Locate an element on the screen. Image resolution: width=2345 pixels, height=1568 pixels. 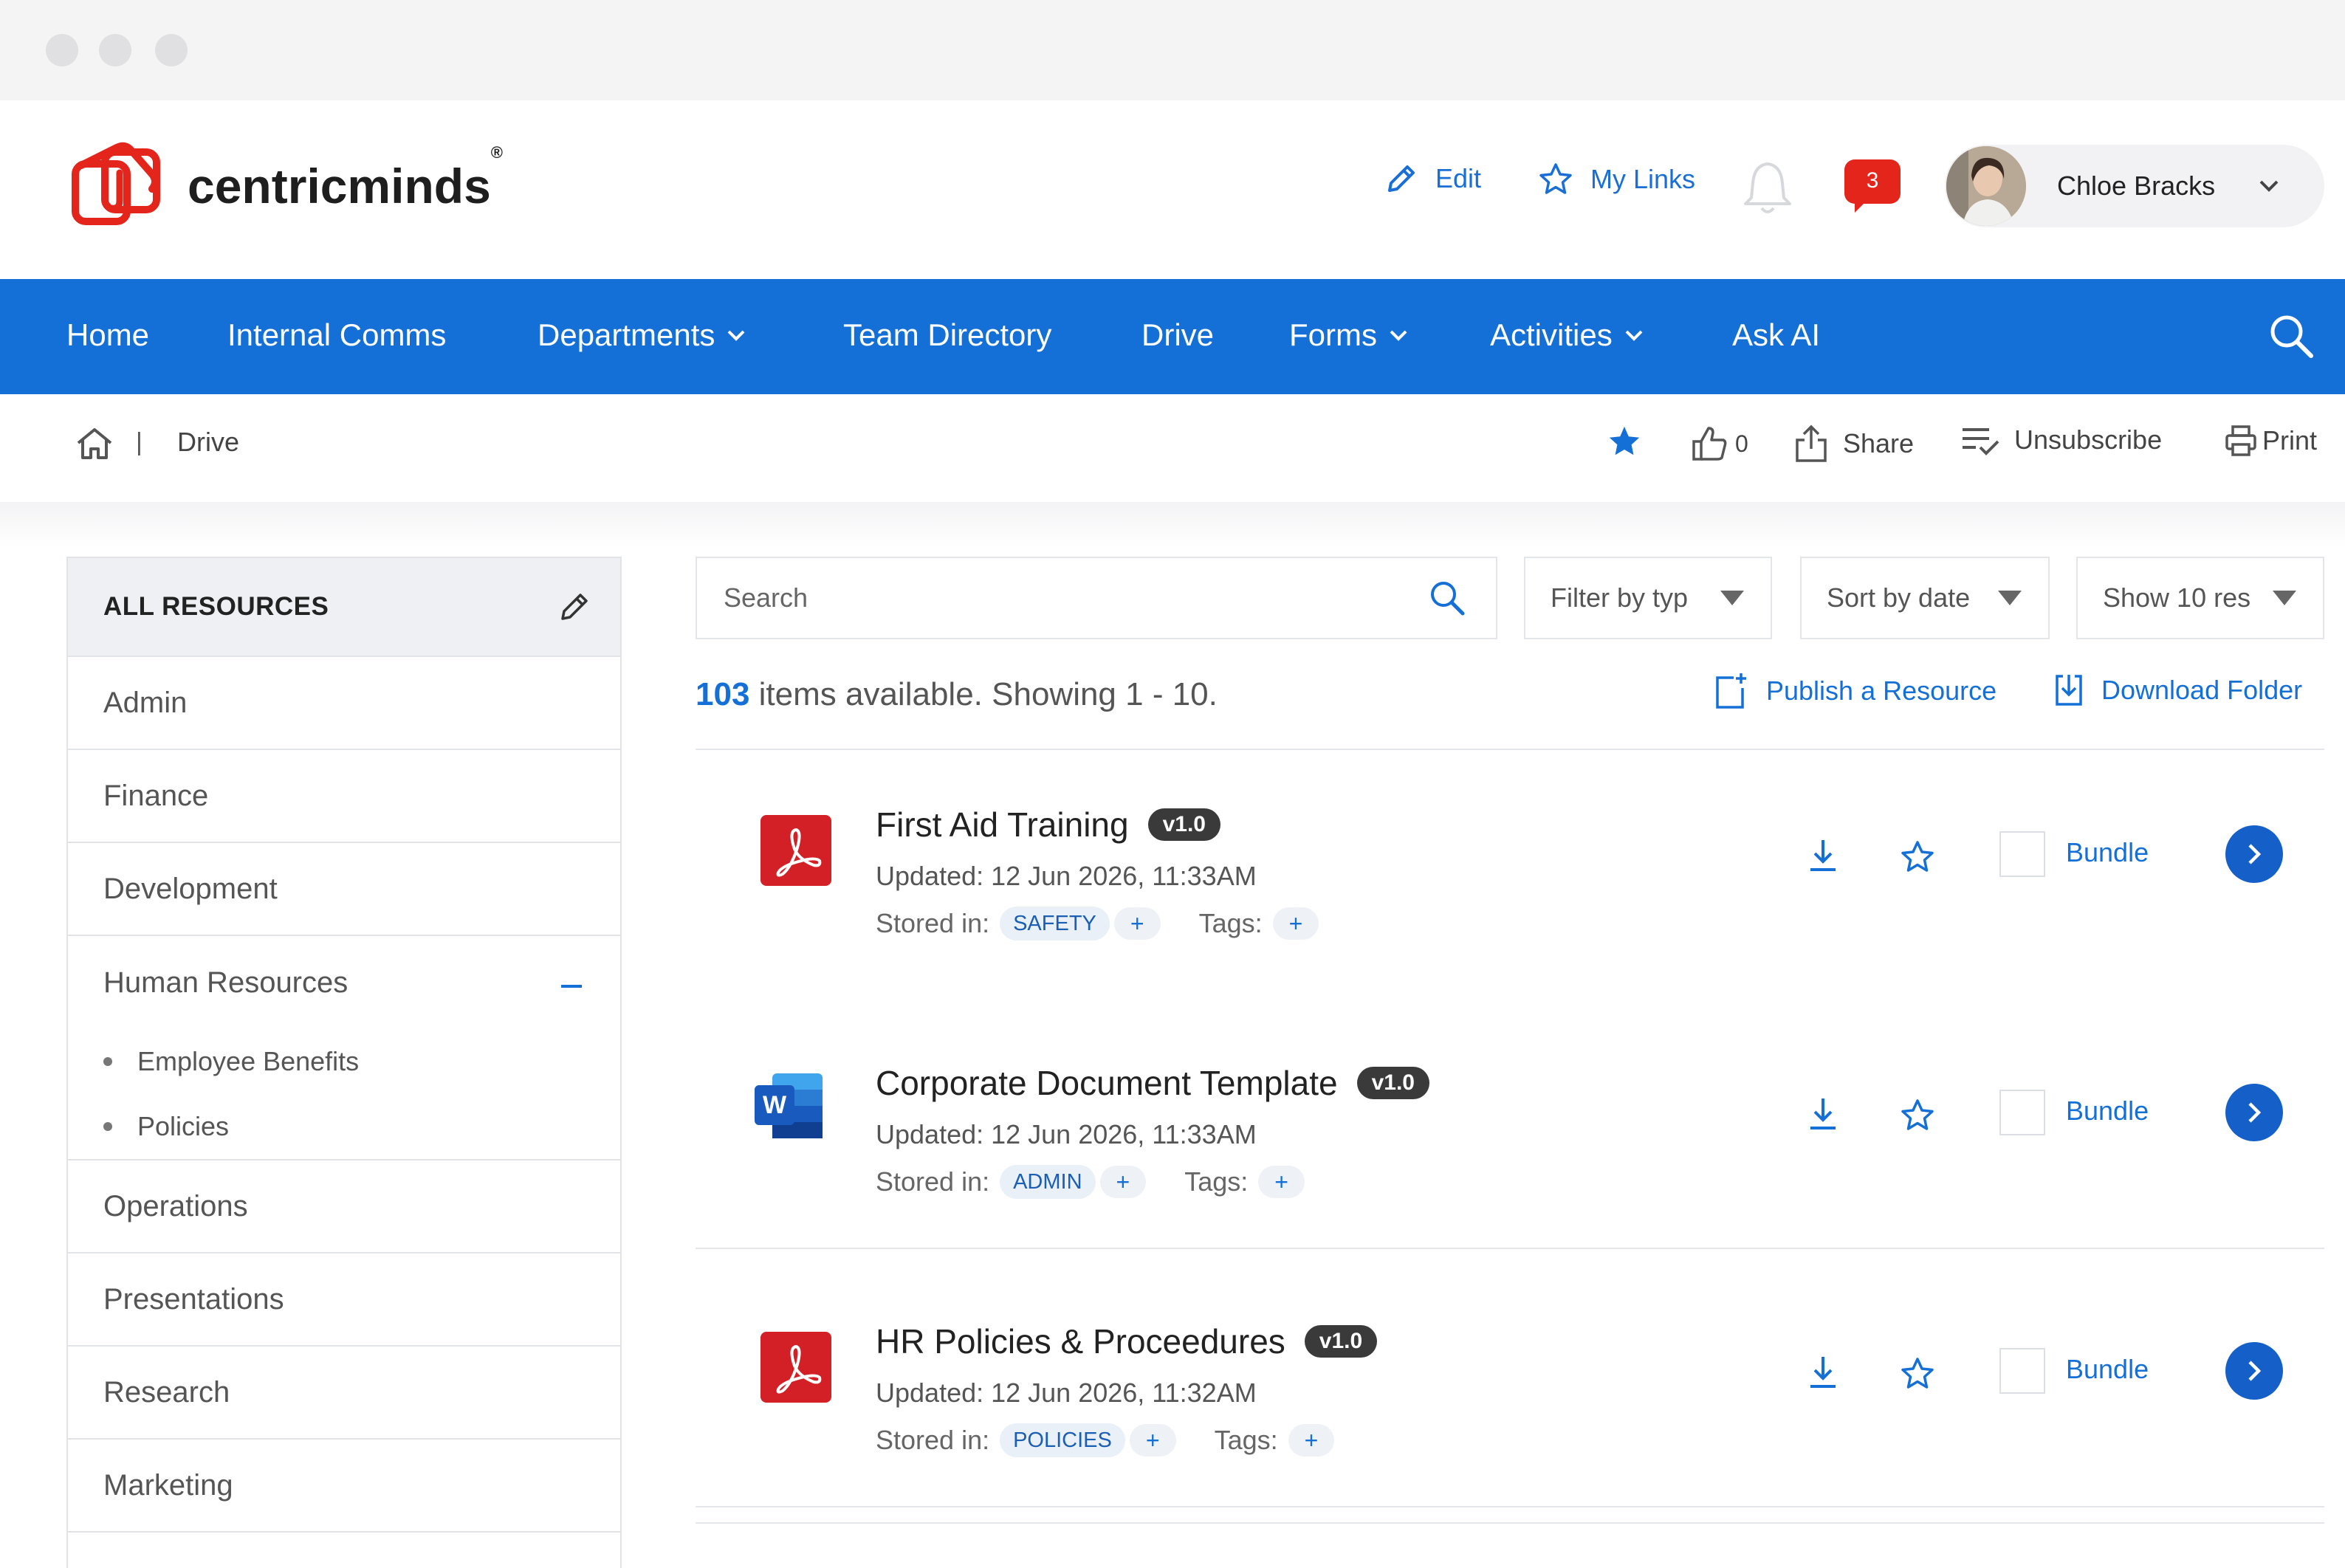
sidebar-item-development: Development is located at coordinates (344, 889).